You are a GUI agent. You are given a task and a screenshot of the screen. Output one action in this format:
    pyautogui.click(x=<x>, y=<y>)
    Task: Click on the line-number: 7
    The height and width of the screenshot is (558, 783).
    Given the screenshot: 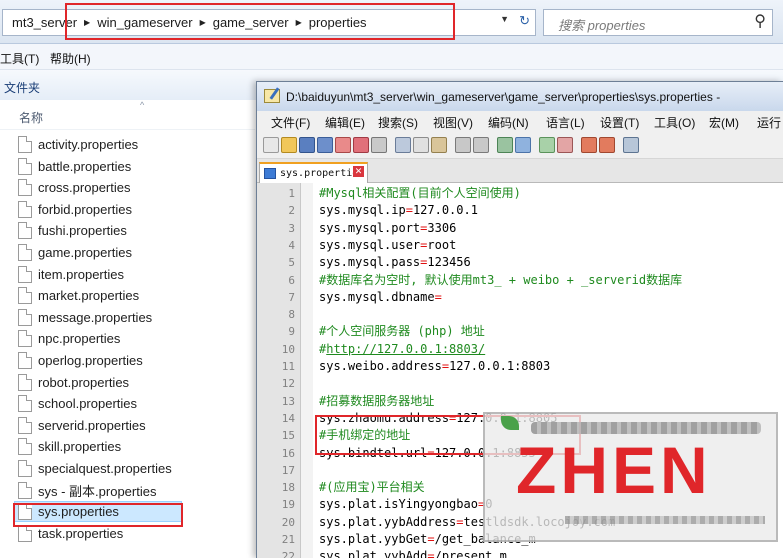 What is the action you would take?
    pyautogui.click(x=291, y=297)
    